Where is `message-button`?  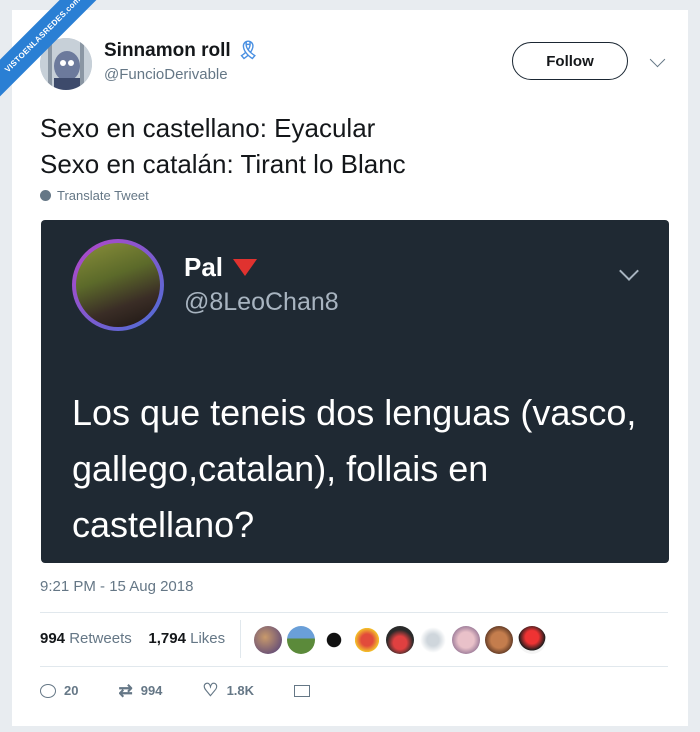
message-button is located at coordinates (302, 690).